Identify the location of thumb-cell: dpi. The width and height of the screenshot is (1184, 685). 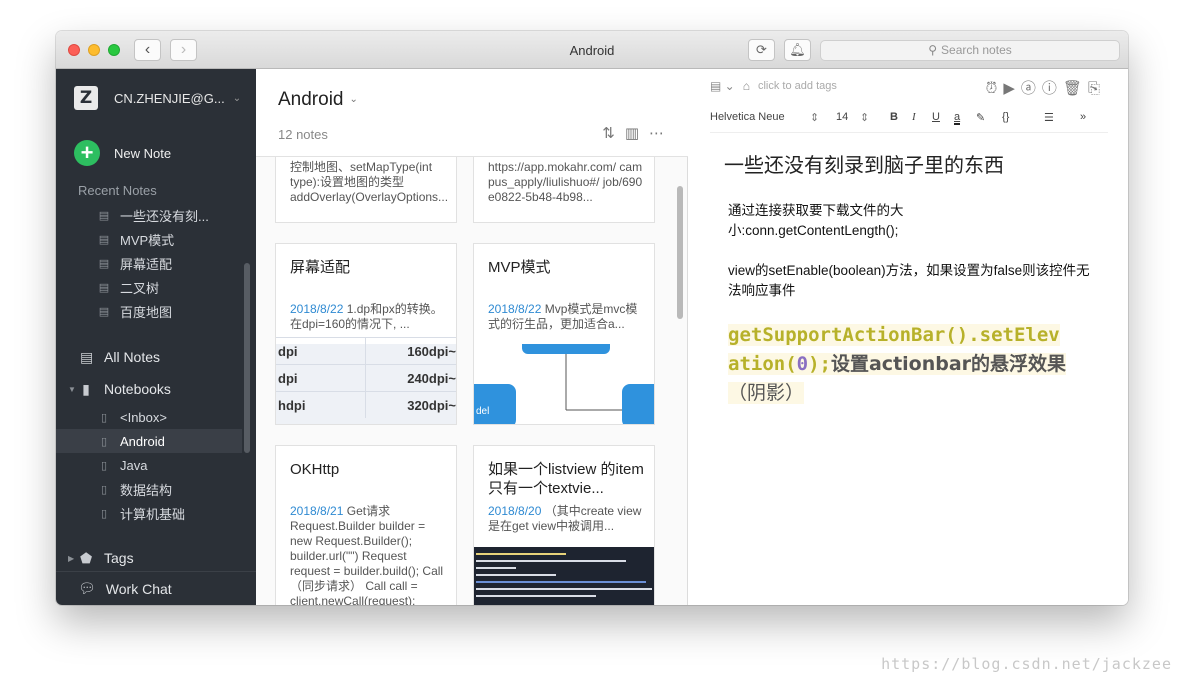
(321, 378).